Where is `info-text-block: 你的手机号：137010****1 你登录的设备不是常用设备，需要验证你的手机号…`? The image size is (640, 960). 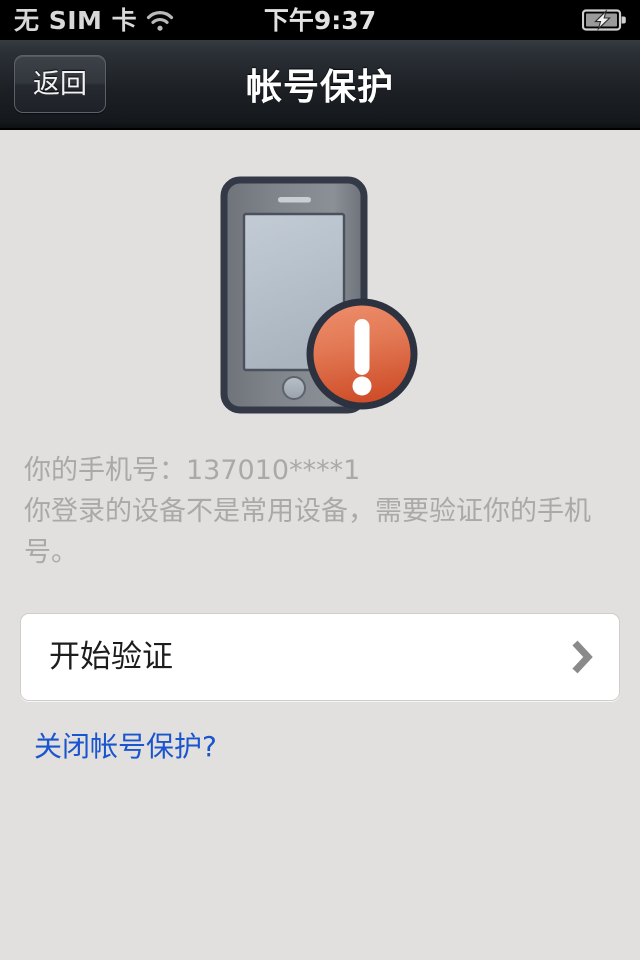 info-text-block: 你的手机号：137010****1 你登录的设备不是常用设备，需要验证你的手机号… is located at coordinates (321, 511).